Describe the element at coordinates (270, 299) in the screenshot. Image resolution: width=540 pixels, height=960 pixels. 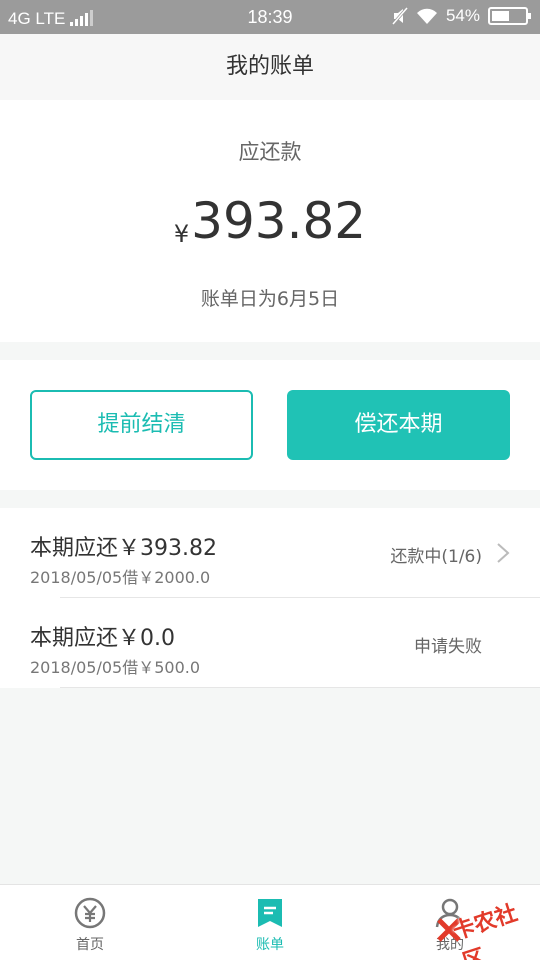
I see `bill-day-text: 账单日为6月5日` at that location.